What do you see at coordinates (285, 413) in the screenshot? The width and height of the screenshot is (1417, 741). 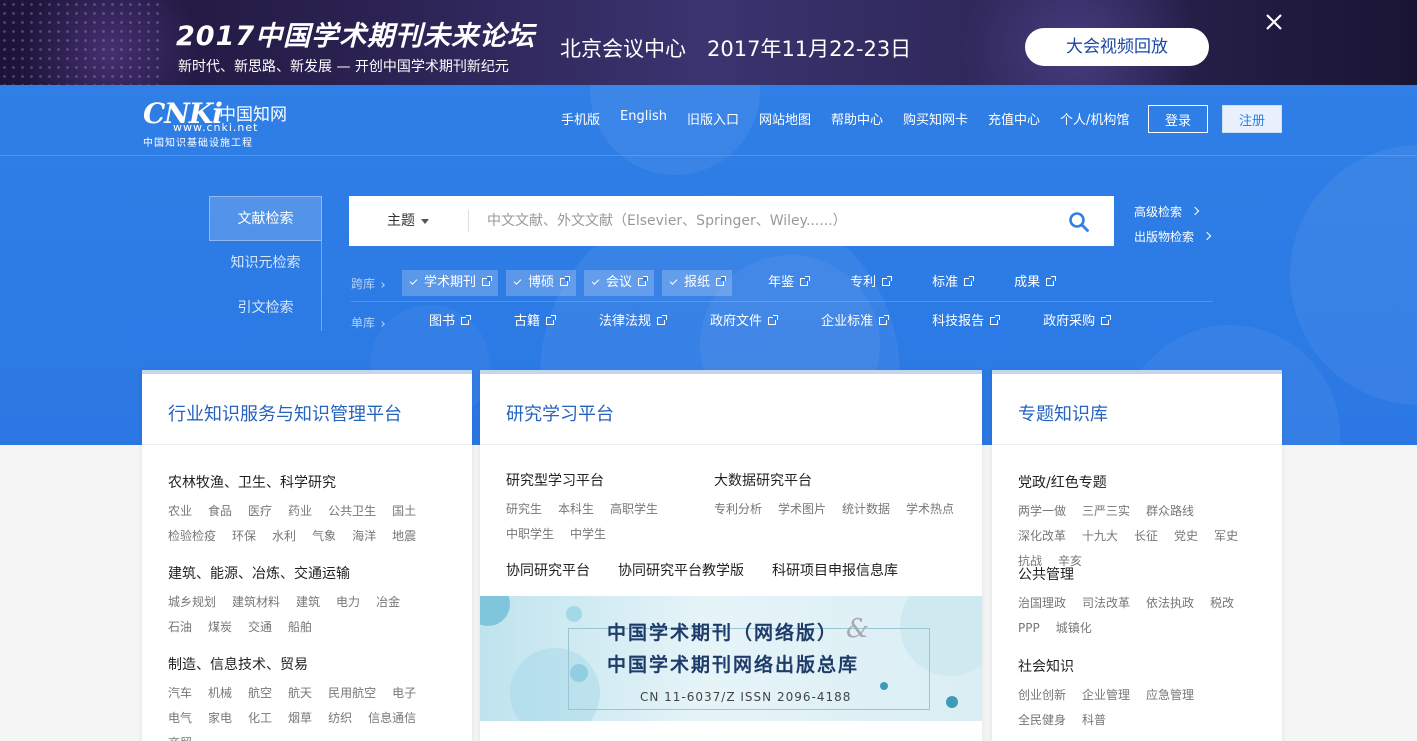 I see `card-title: 行业知识服务与知识管理平台` at bounding box center [285, 413].